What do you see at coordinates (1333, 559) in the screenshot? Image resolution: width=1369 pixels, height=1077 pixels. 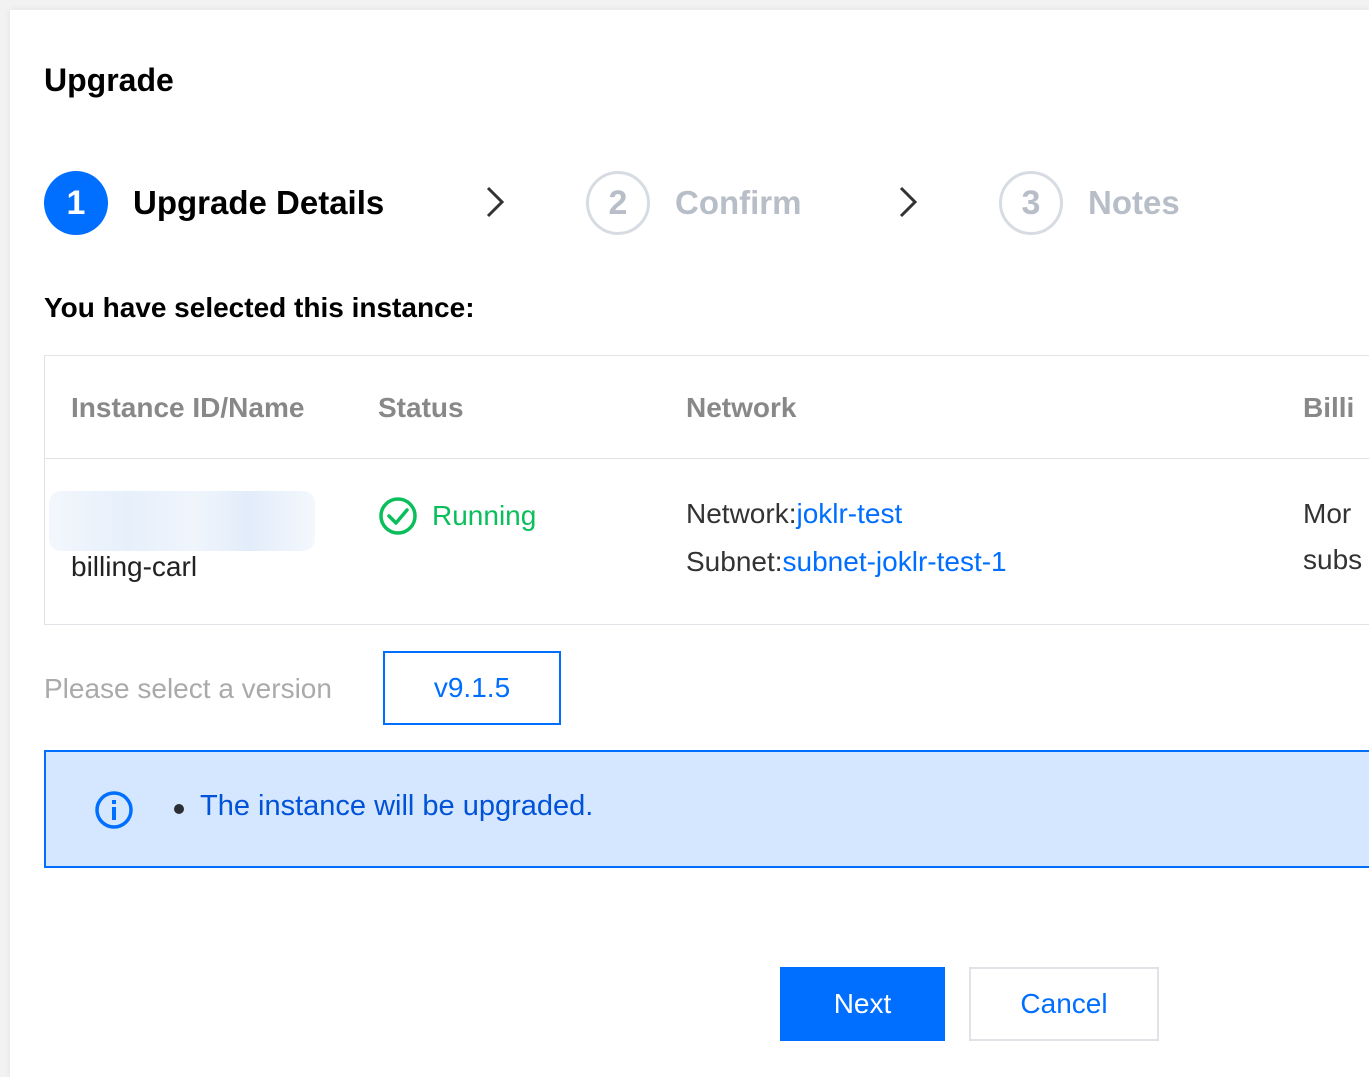 I see `billing-line-2: subs` at bounding box center [1333, 559].